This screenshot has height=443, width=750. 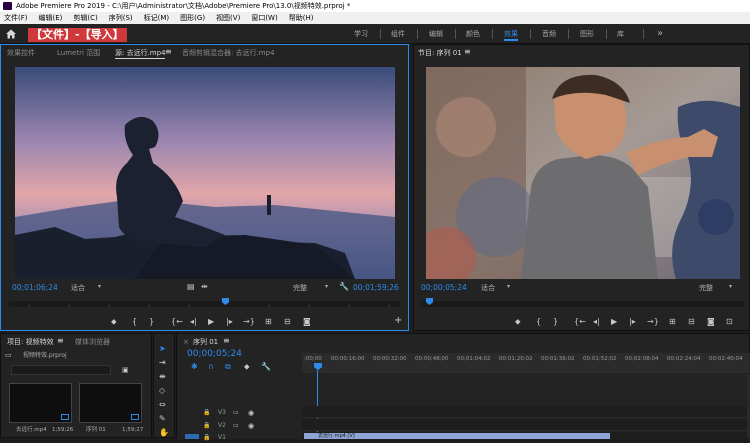 What do you see at coordinates (192, 436) in the screenshot?
I see `v1-source-patch` at bounding box center [192, 436].